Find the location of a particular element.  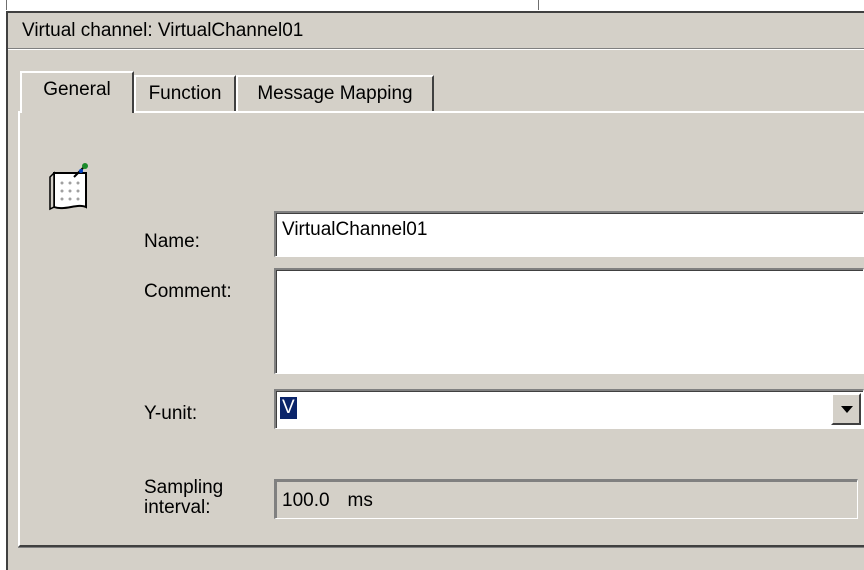

tab-general-label: General is located at coordinates (77, 89).